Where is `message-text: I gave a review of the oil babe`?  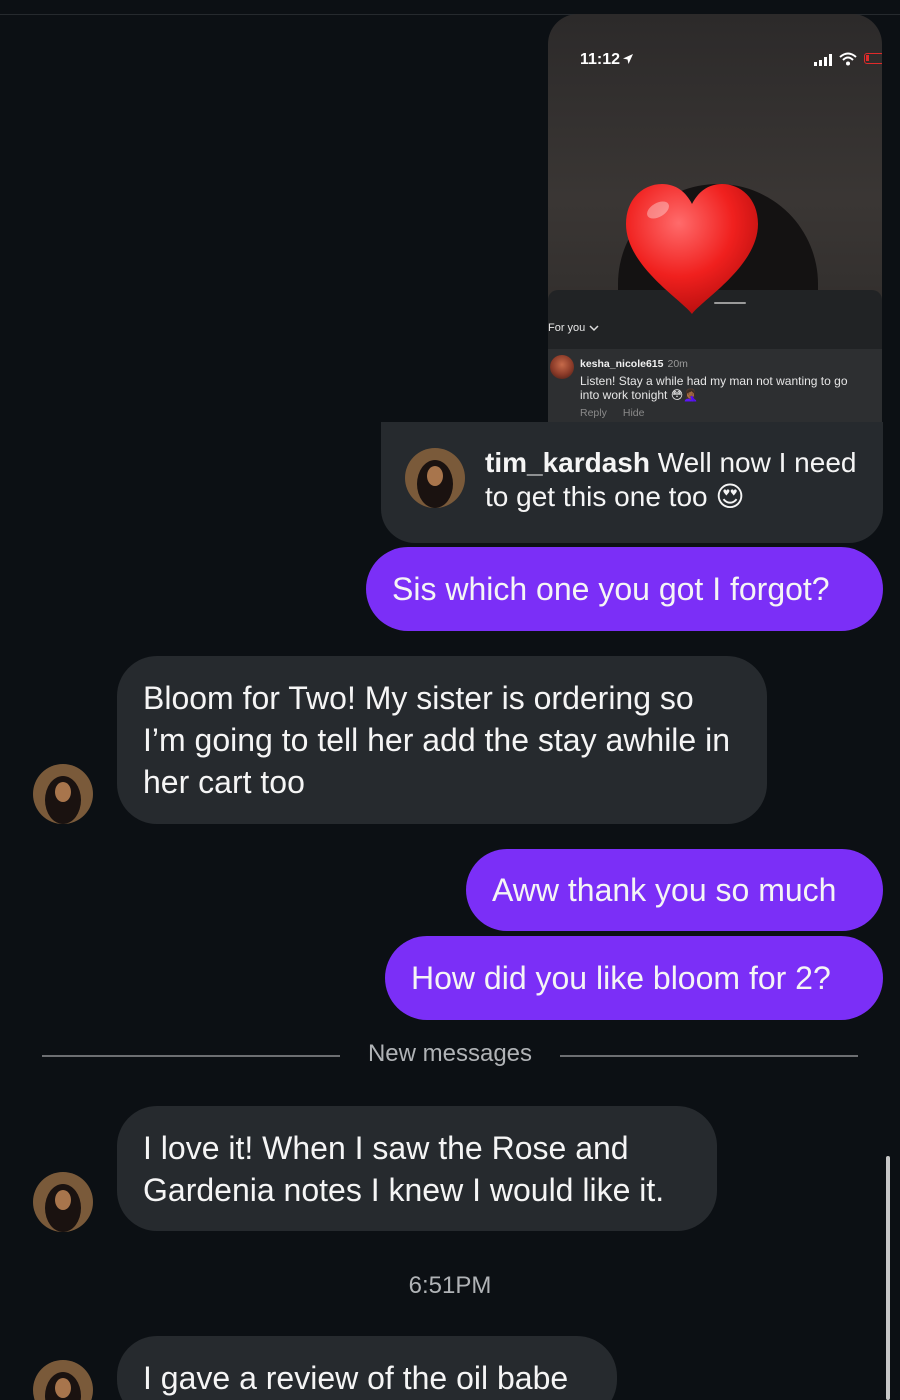
message-text: I gave a review of the oil babe is located at coordinates (356, 1378).